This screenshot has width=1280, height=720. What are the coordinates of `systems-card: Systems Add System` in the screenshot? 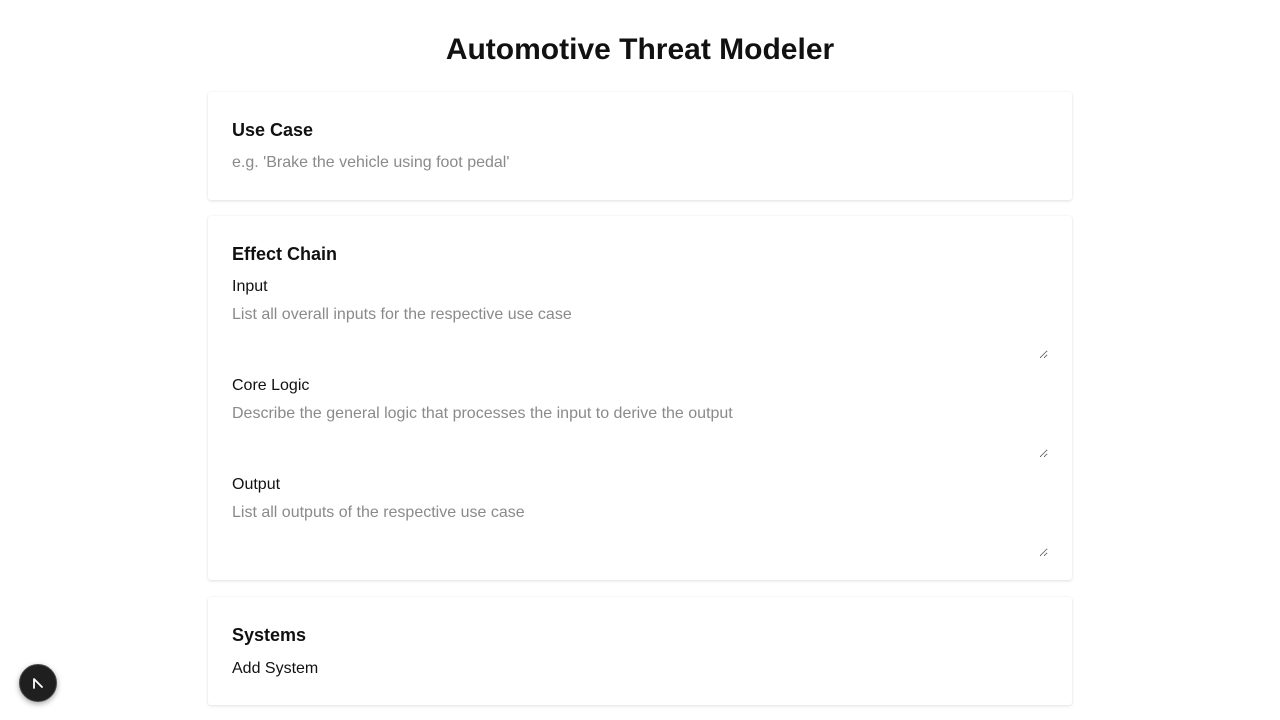 It's located at (640, 651).